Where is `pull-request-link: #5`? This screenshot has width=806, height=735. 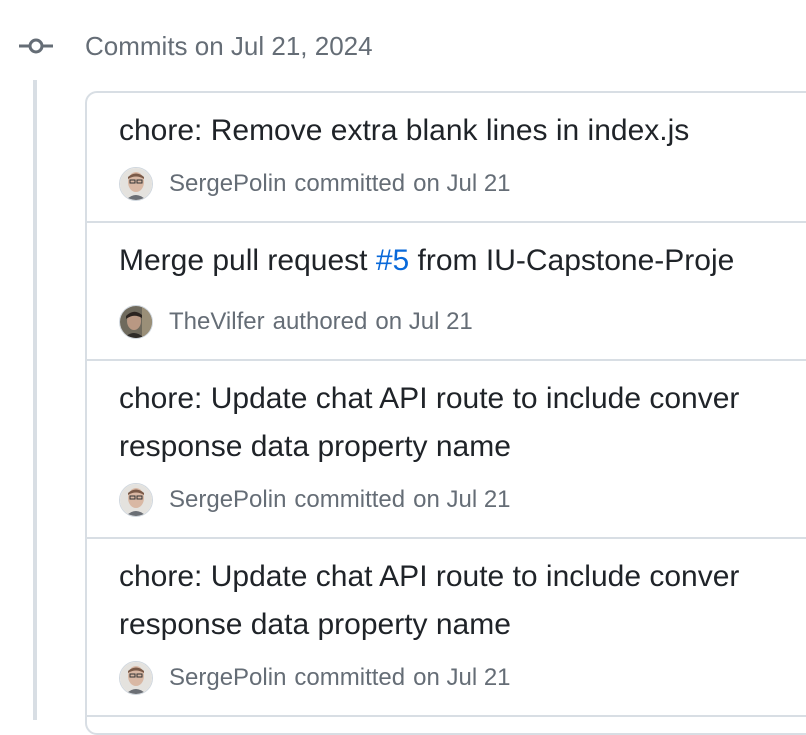 pull-request-link: #5 is located at coordinates (392, 260).